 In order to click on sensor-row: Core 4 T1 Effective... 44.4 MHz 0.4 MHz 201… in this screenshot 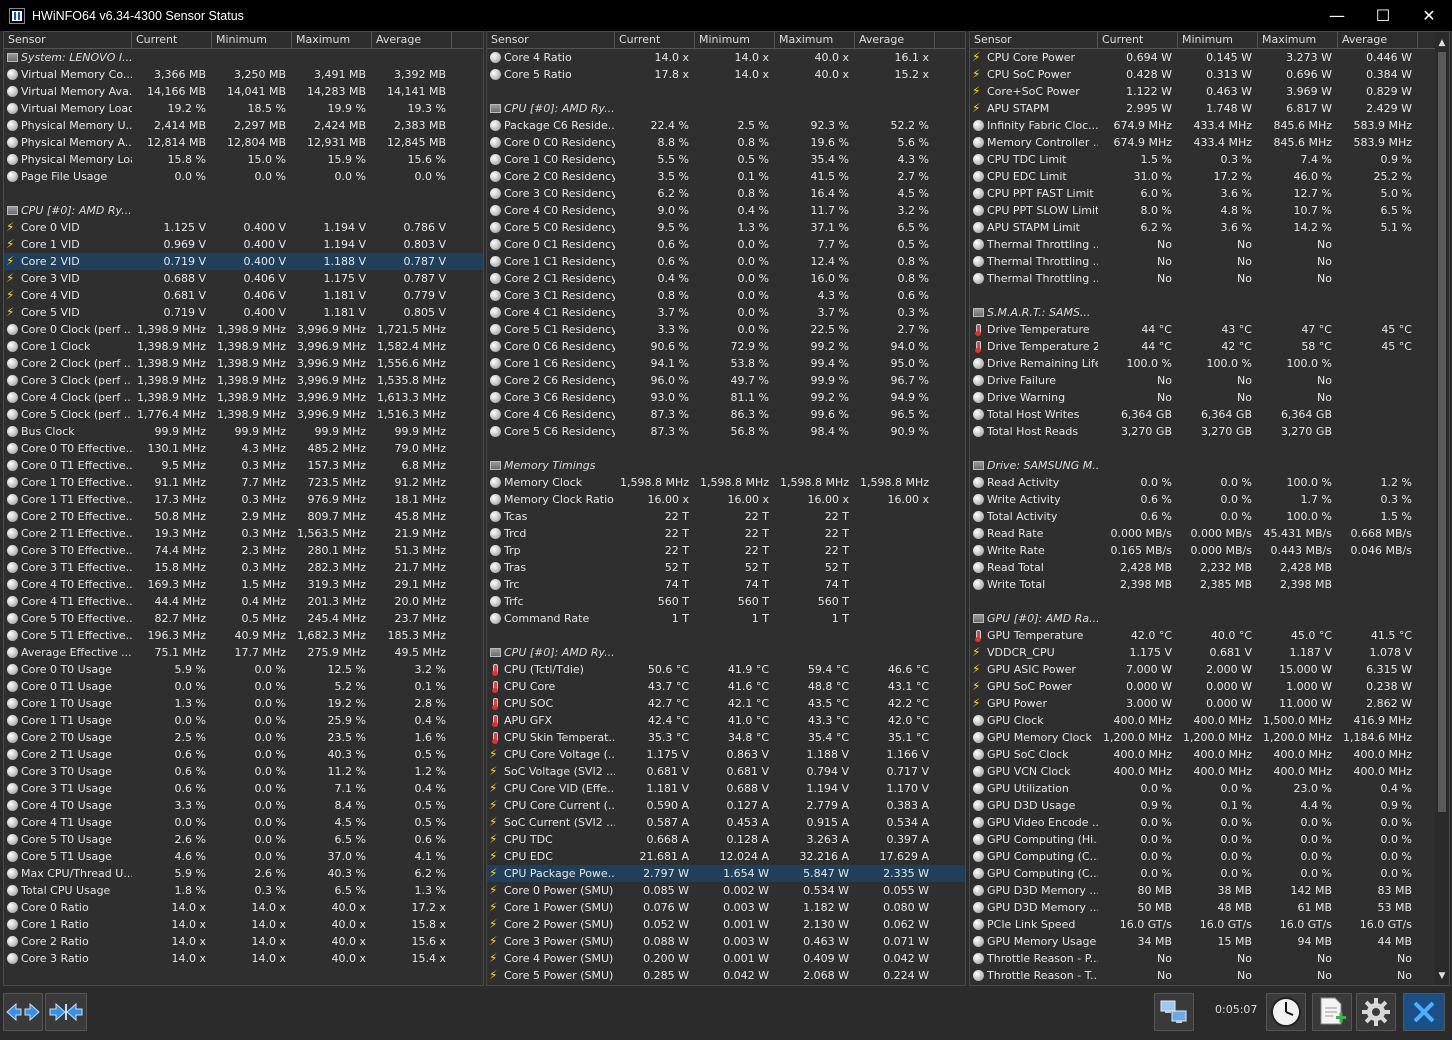, I will do `click(243, 601)`.